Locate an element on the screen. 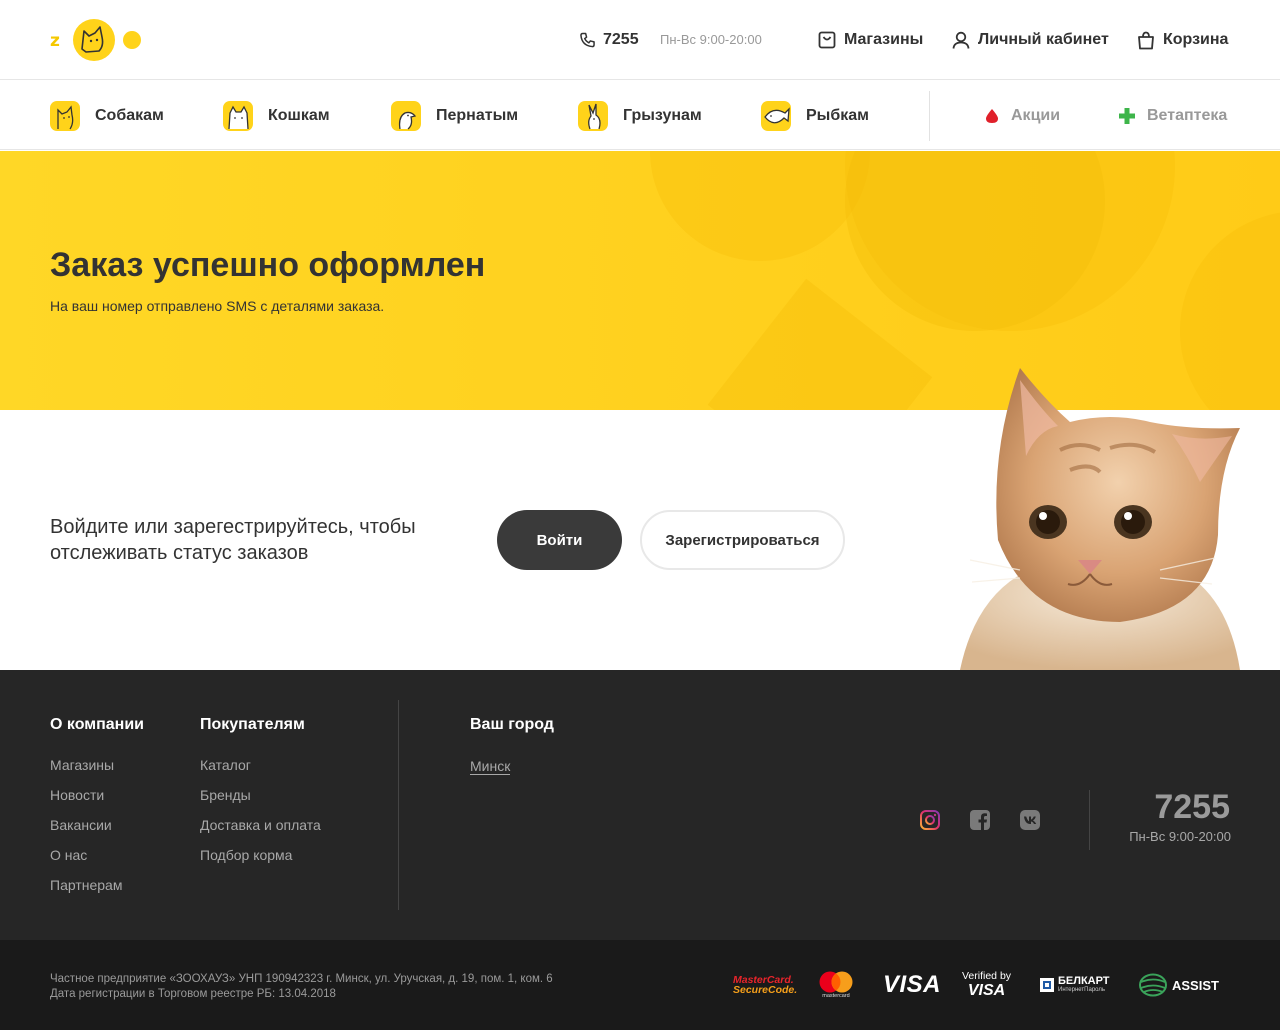  footer-phone-number: 7255 is located at coordinates (1192, 807).